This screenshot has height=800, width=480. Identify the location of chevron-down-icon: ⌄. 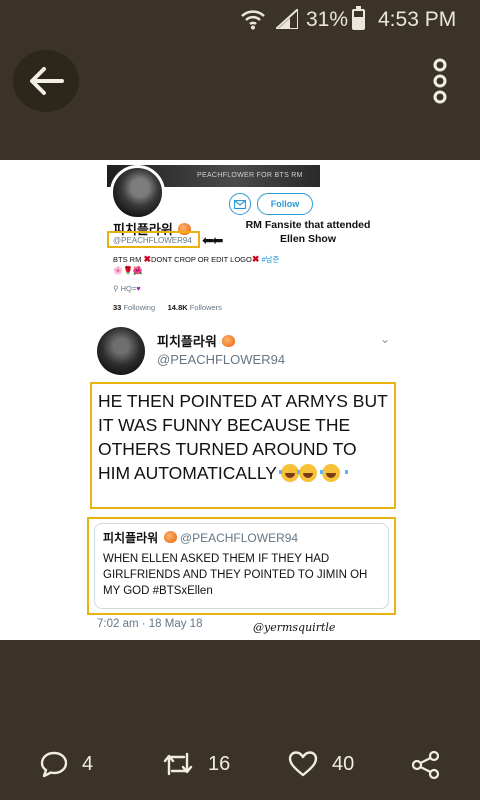
(385, 339).